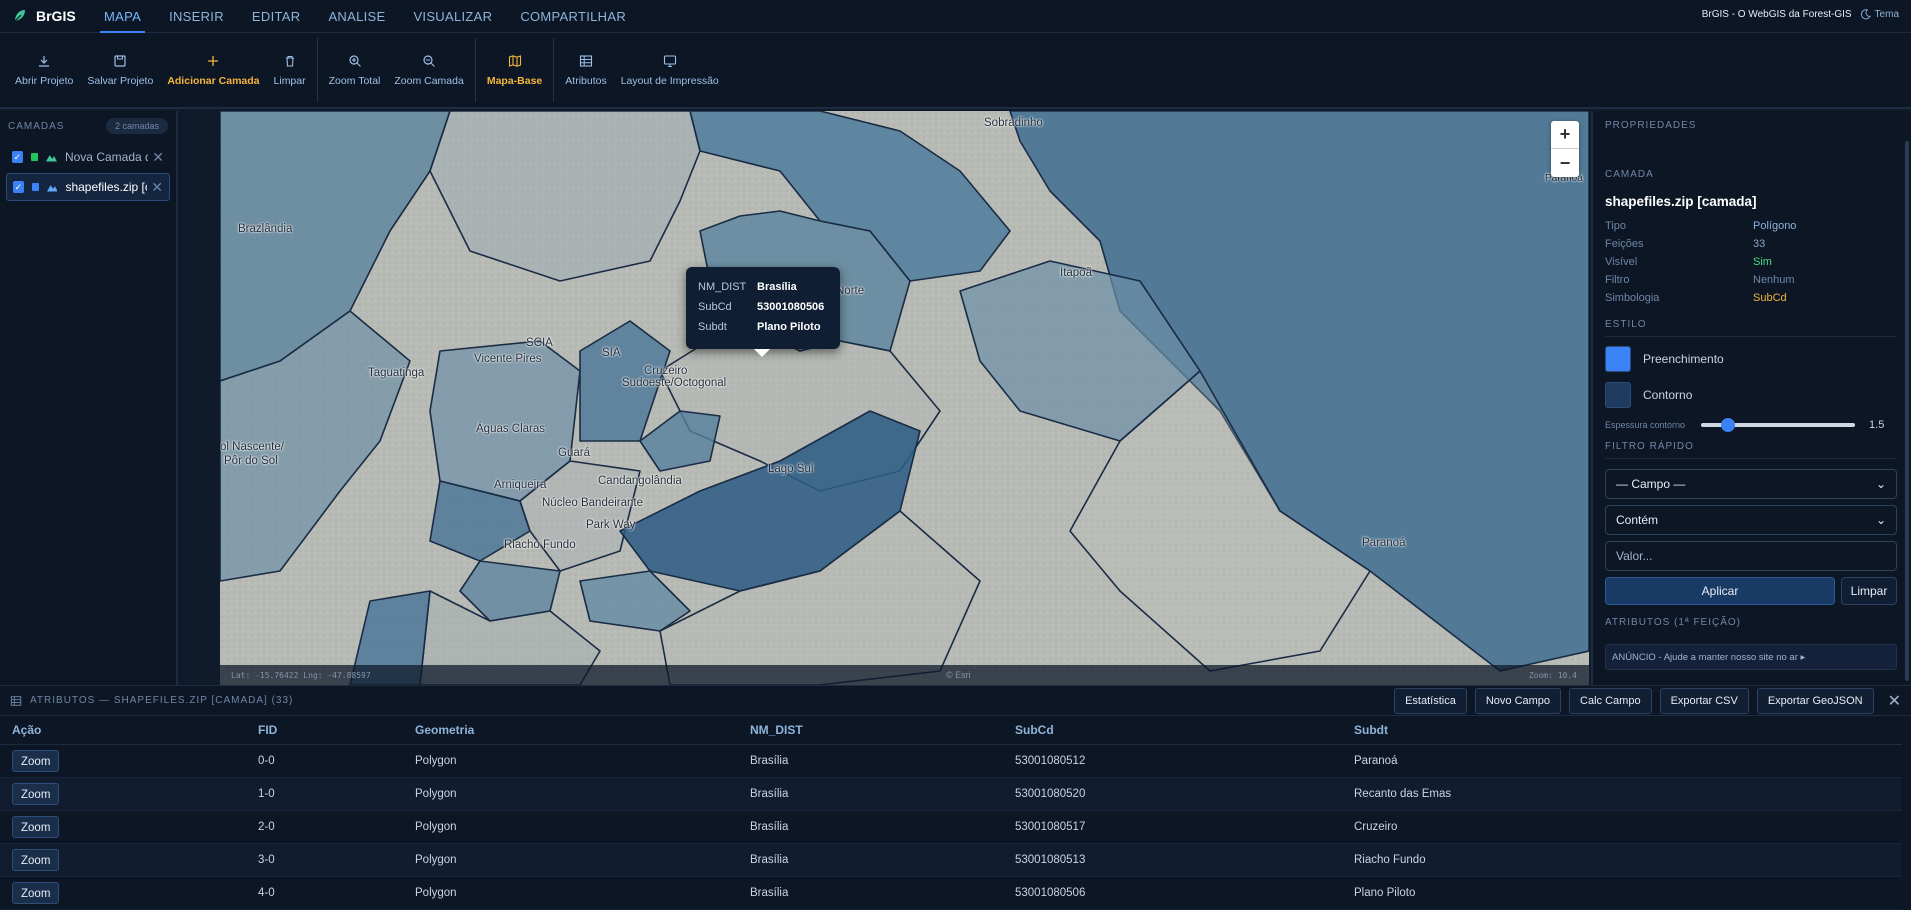 This screenshot has height=910, width=1911. Describe the element at coordinates (1518, 701) in the screenshot. I see `new-field-button: Novo Campo` at that location.